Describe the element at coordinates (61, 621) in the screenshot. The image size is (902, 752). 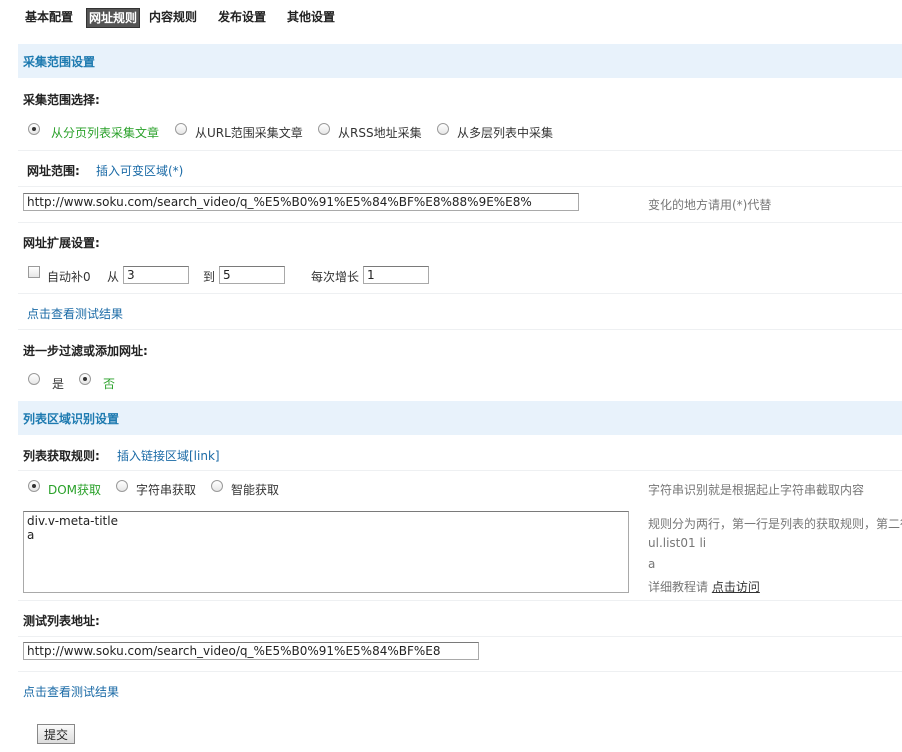
I see `test-list-label: 测试列表地址:` at that location.